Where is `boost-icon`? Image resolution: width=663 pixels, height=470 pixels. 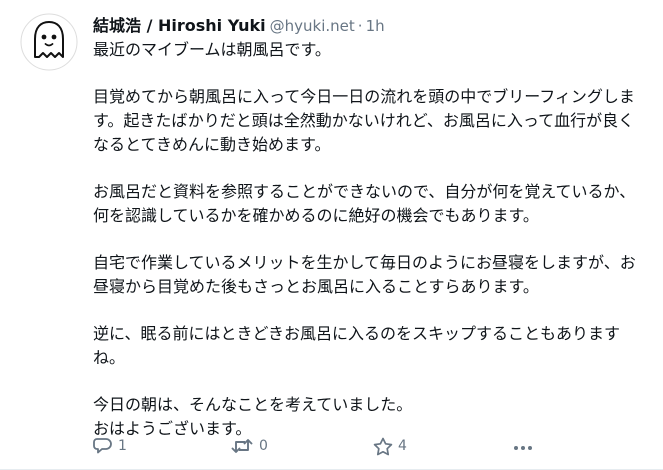 boost-icon is located at coordinates (242, 446).